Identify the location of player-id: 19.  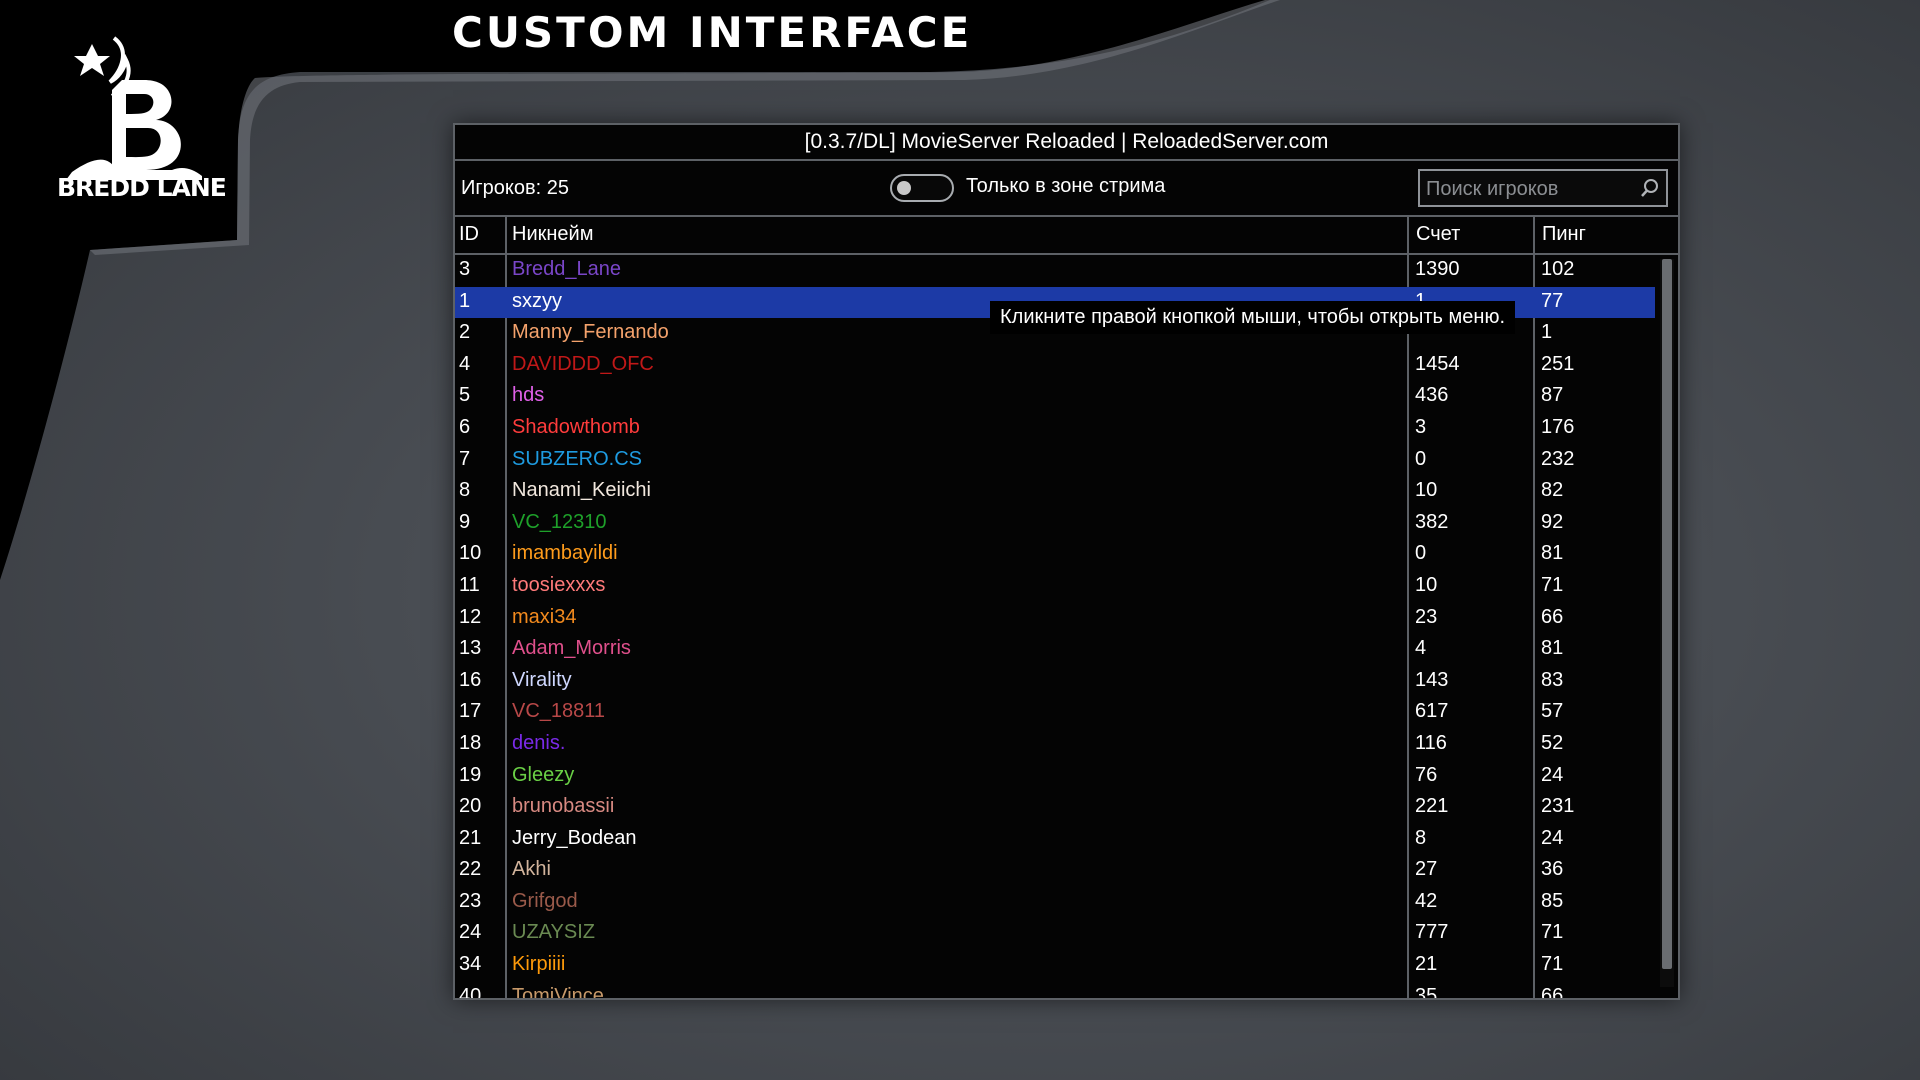
(470, 774).